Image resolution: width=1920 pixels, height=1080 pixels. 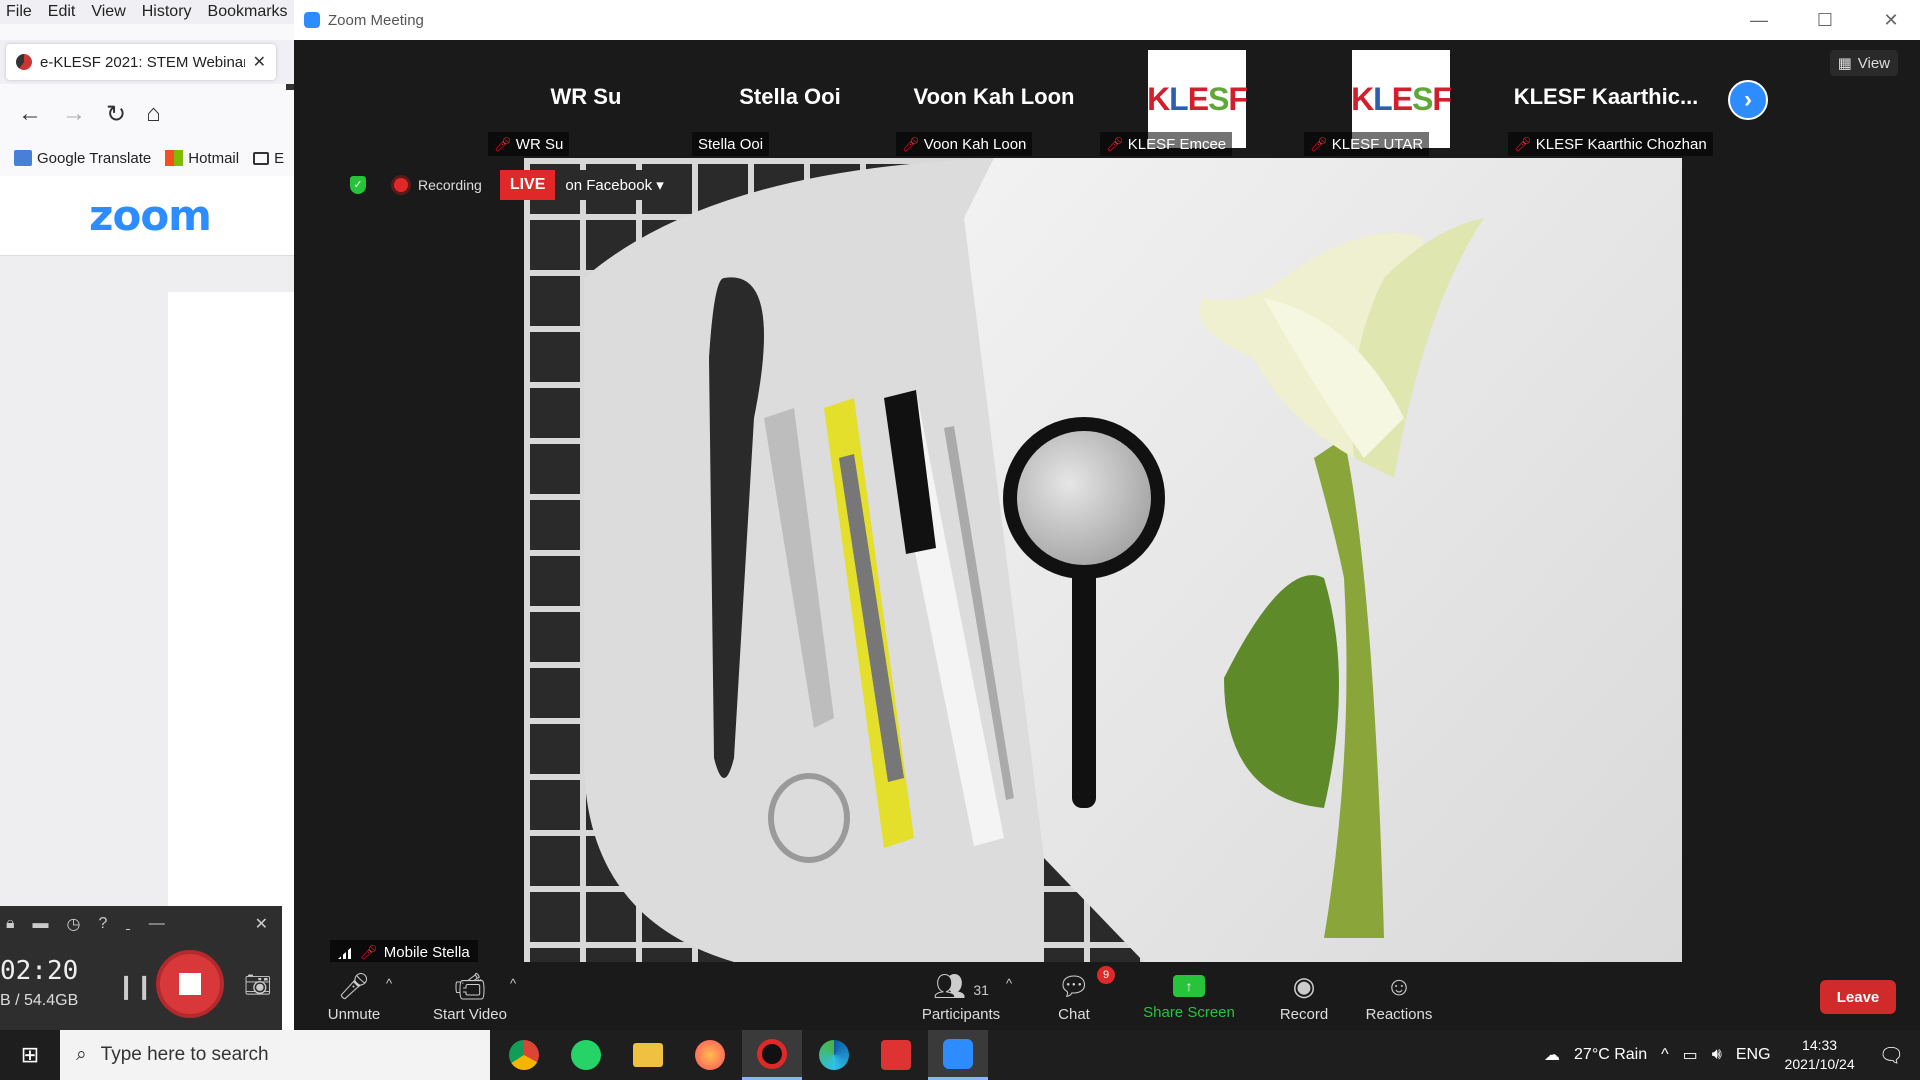 What do you see at coordinates (1690, 1055) in the screenshot?
I see `battery-icon: ▭` at bounding box center [1690, 1055].